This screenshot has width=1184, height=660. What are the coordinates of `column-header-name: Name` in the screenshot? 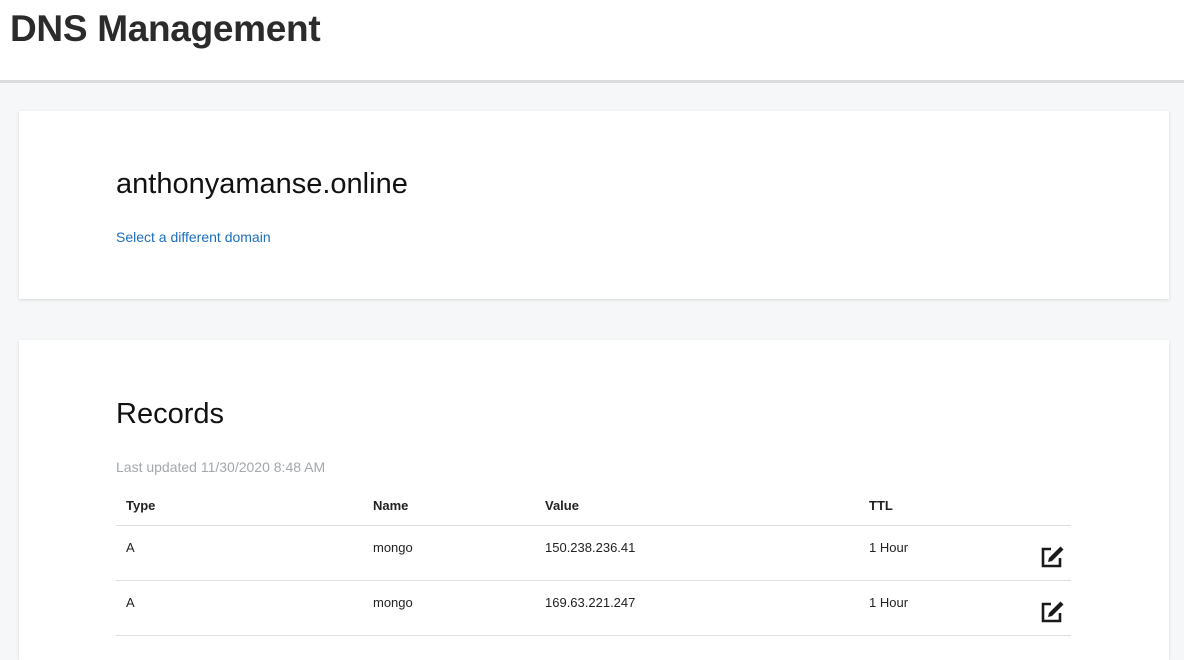 It's located at (449, 505).